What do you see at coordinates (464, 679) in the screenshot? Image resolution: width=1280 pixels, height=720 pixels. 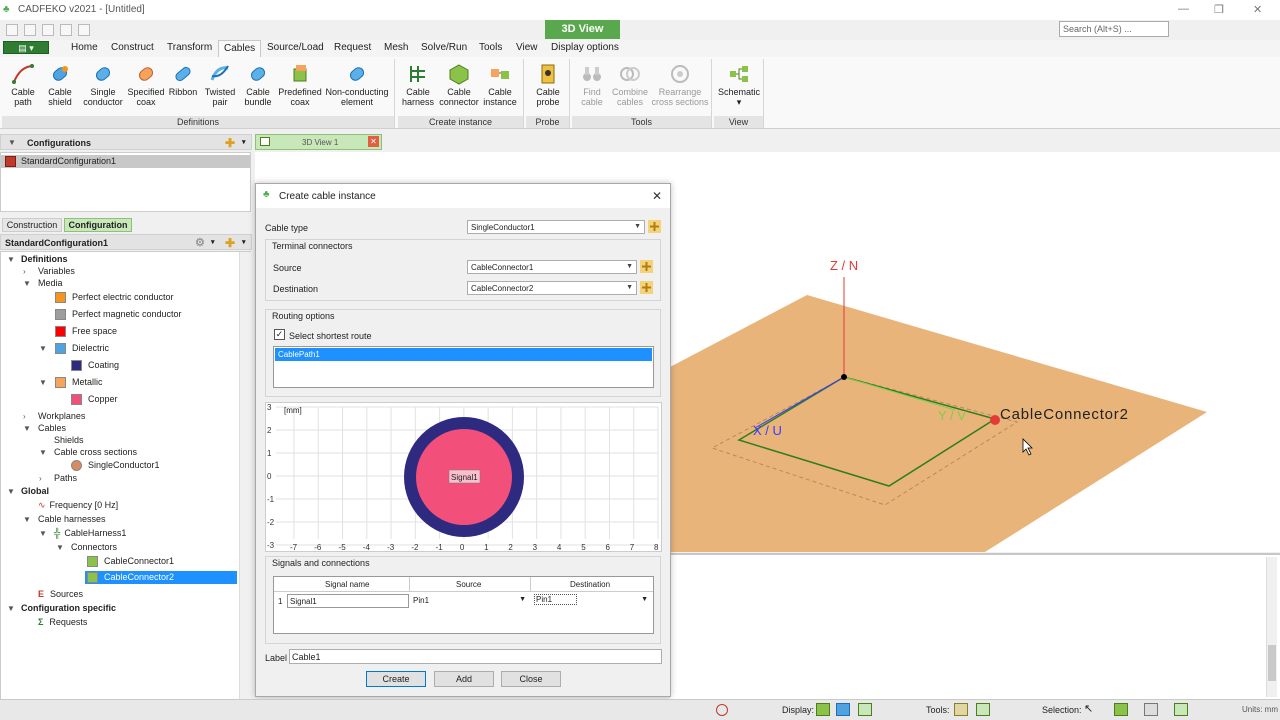 I see `add-button: Add` at bounding box center [464, 679].